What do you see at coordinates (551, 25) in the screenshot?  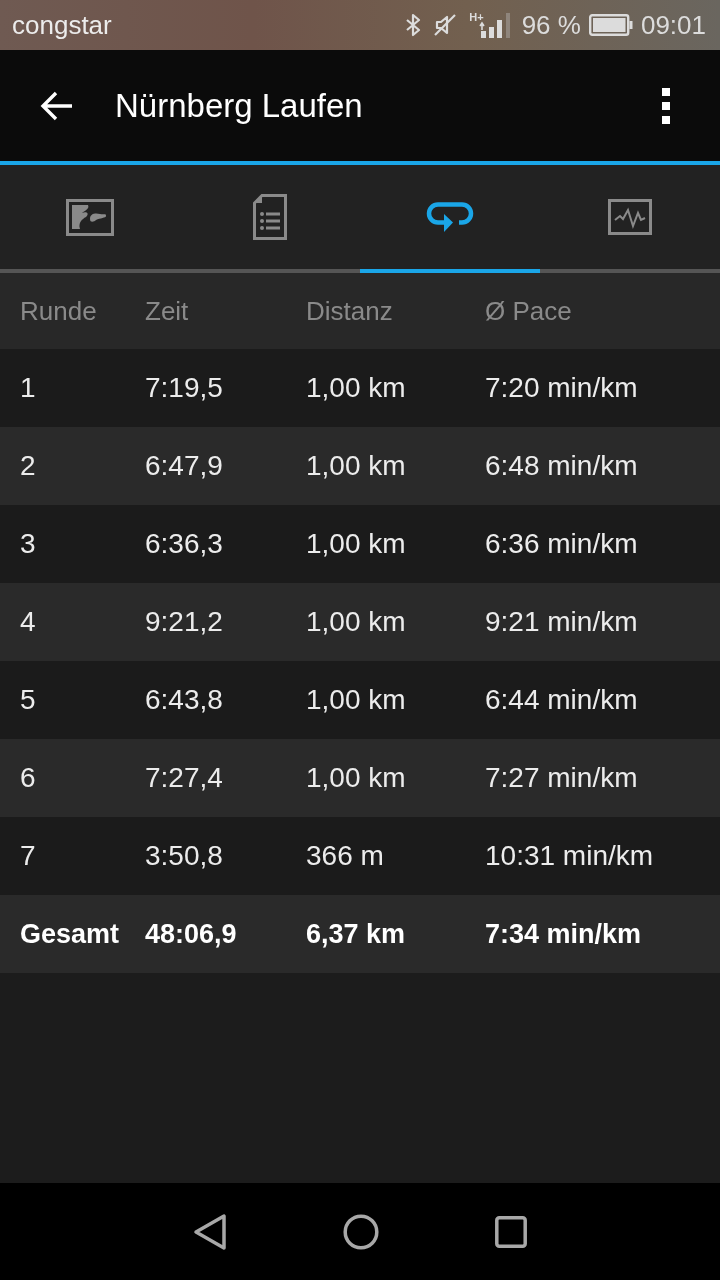 I see `battery-percentage: 96 %` at bounding box center [551, 25].